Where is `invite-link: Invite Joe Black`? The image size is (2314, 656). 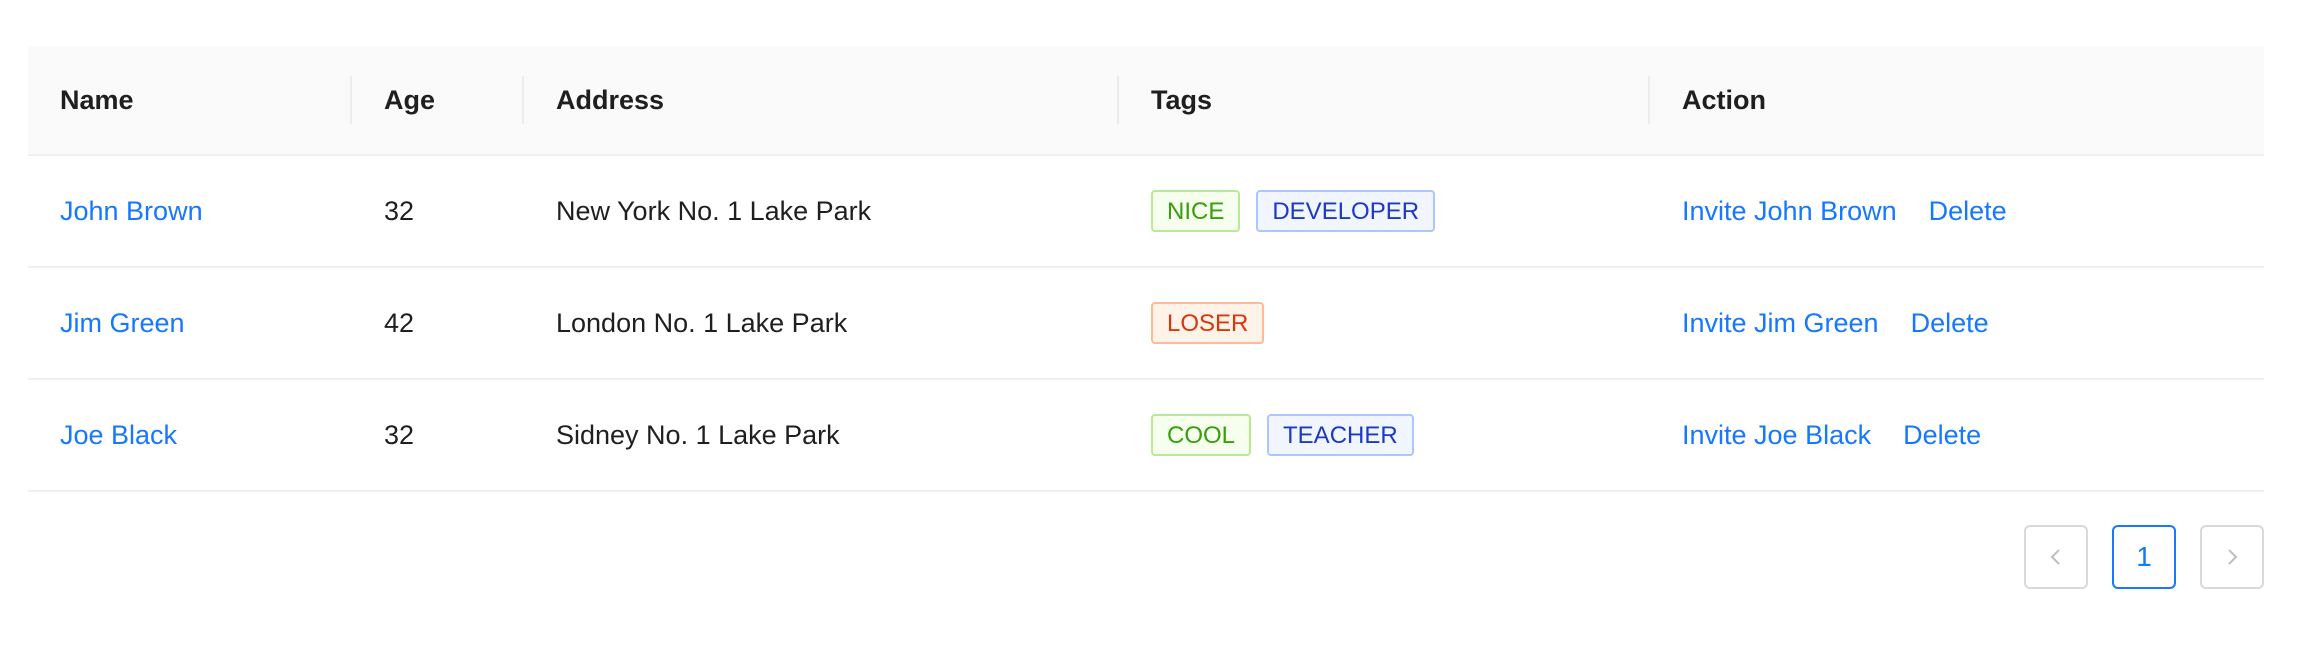 invite-link: Invite Joe Black is located at coordinates (1776, 435).